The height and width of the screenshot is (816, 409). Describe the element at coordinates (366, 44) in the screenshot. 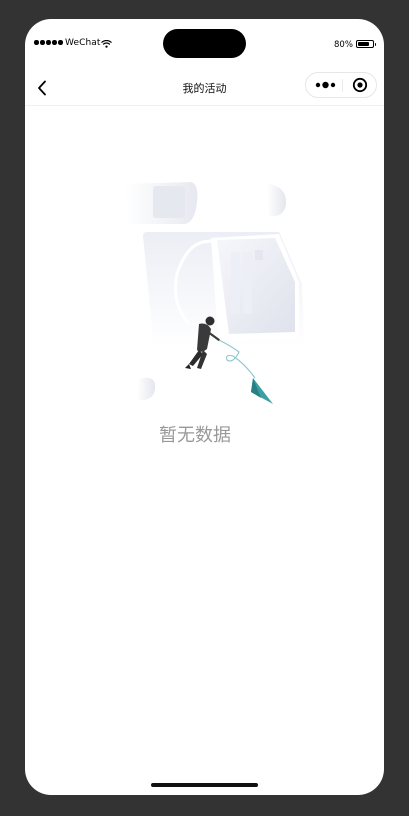

I see `battery-icon` at that location.